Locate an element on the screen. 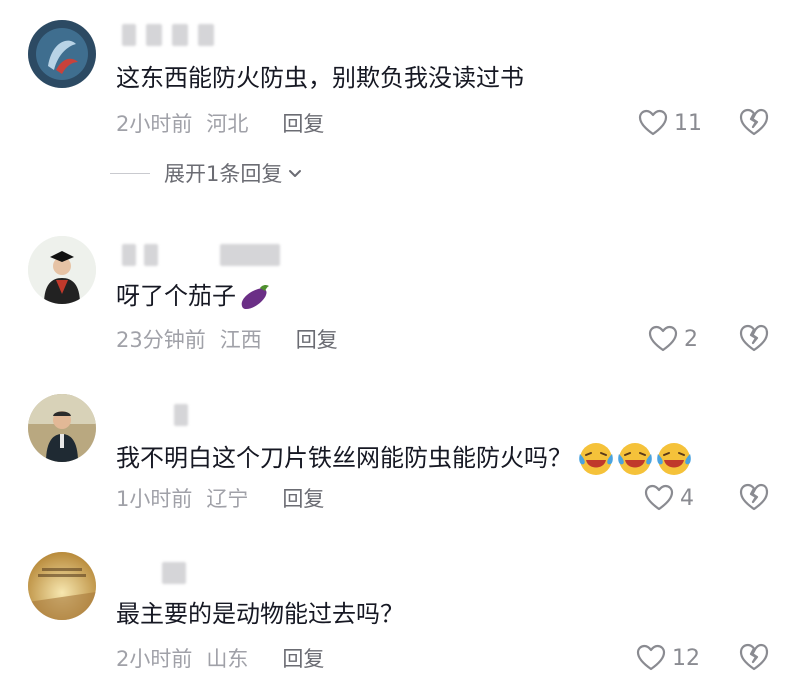 The image size is (800, 694). comment-text: 最主要的是动物能过去吗？ is located at coordinates (260, 614).